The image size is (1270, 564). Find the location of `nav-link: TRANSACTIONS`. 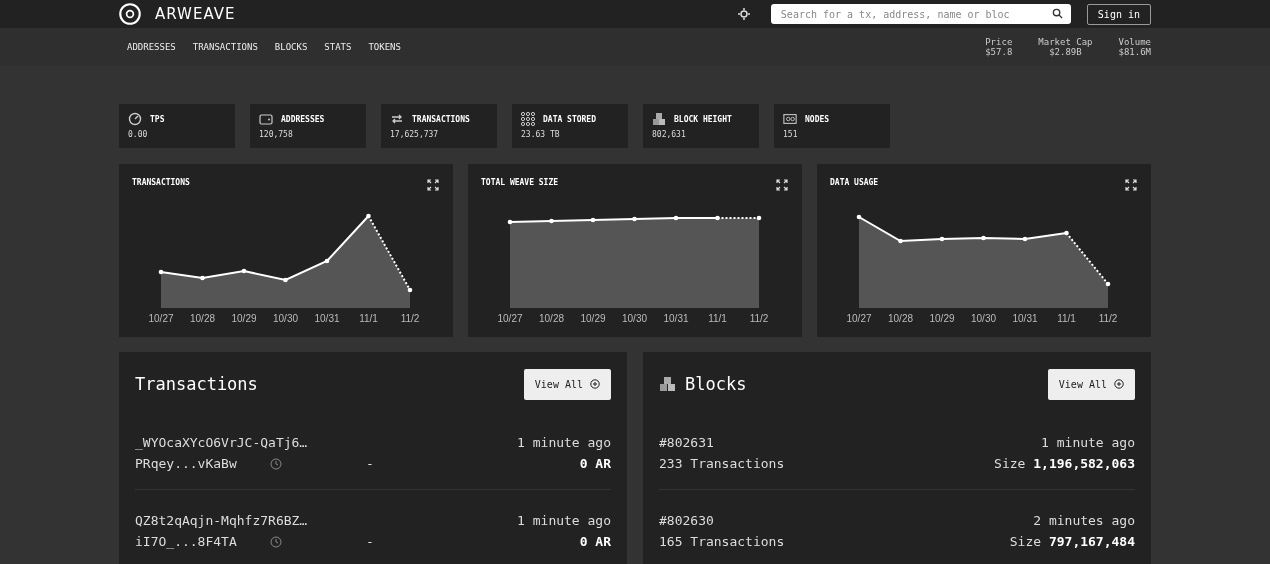

nav-link: TRANSACTIONS is located at coordinates (225, 47).